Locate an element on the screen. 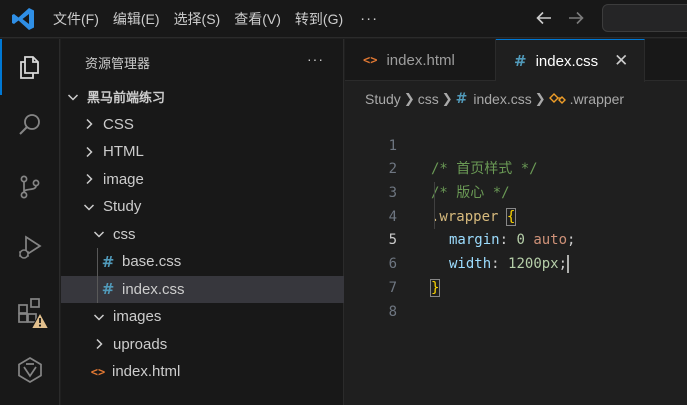 The height and width of the screenshot is (405, 687). source-control-icon is located at coordinates (30, 187).